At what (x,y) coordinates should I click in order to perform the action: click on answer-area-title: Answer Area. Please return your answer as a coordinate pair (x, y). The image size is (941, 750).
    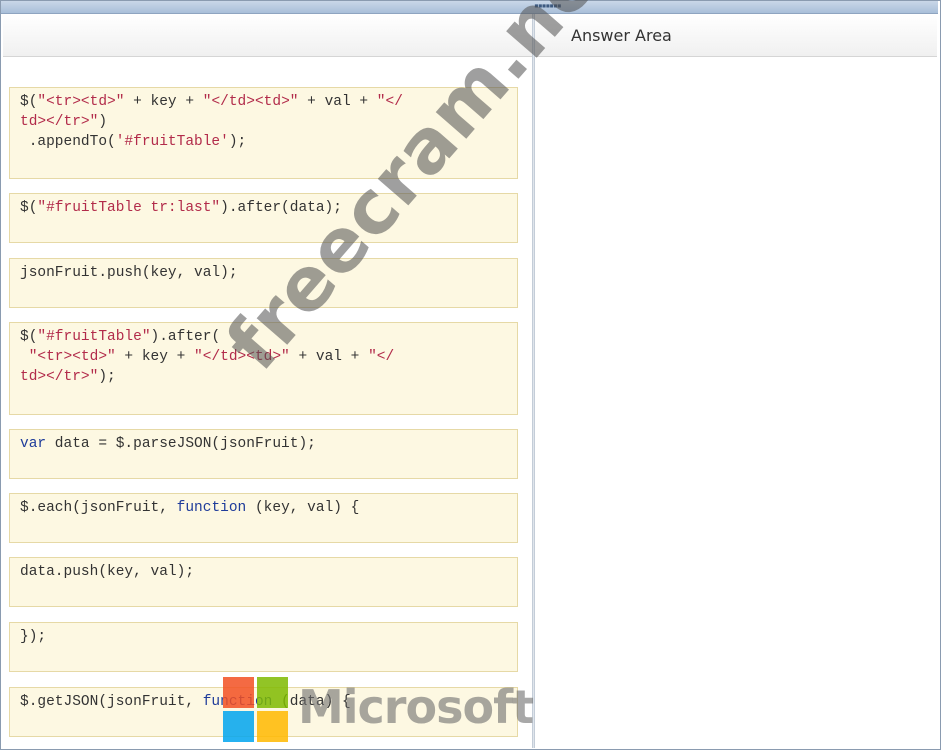
    Looking at the image, I should click on (621, 35).